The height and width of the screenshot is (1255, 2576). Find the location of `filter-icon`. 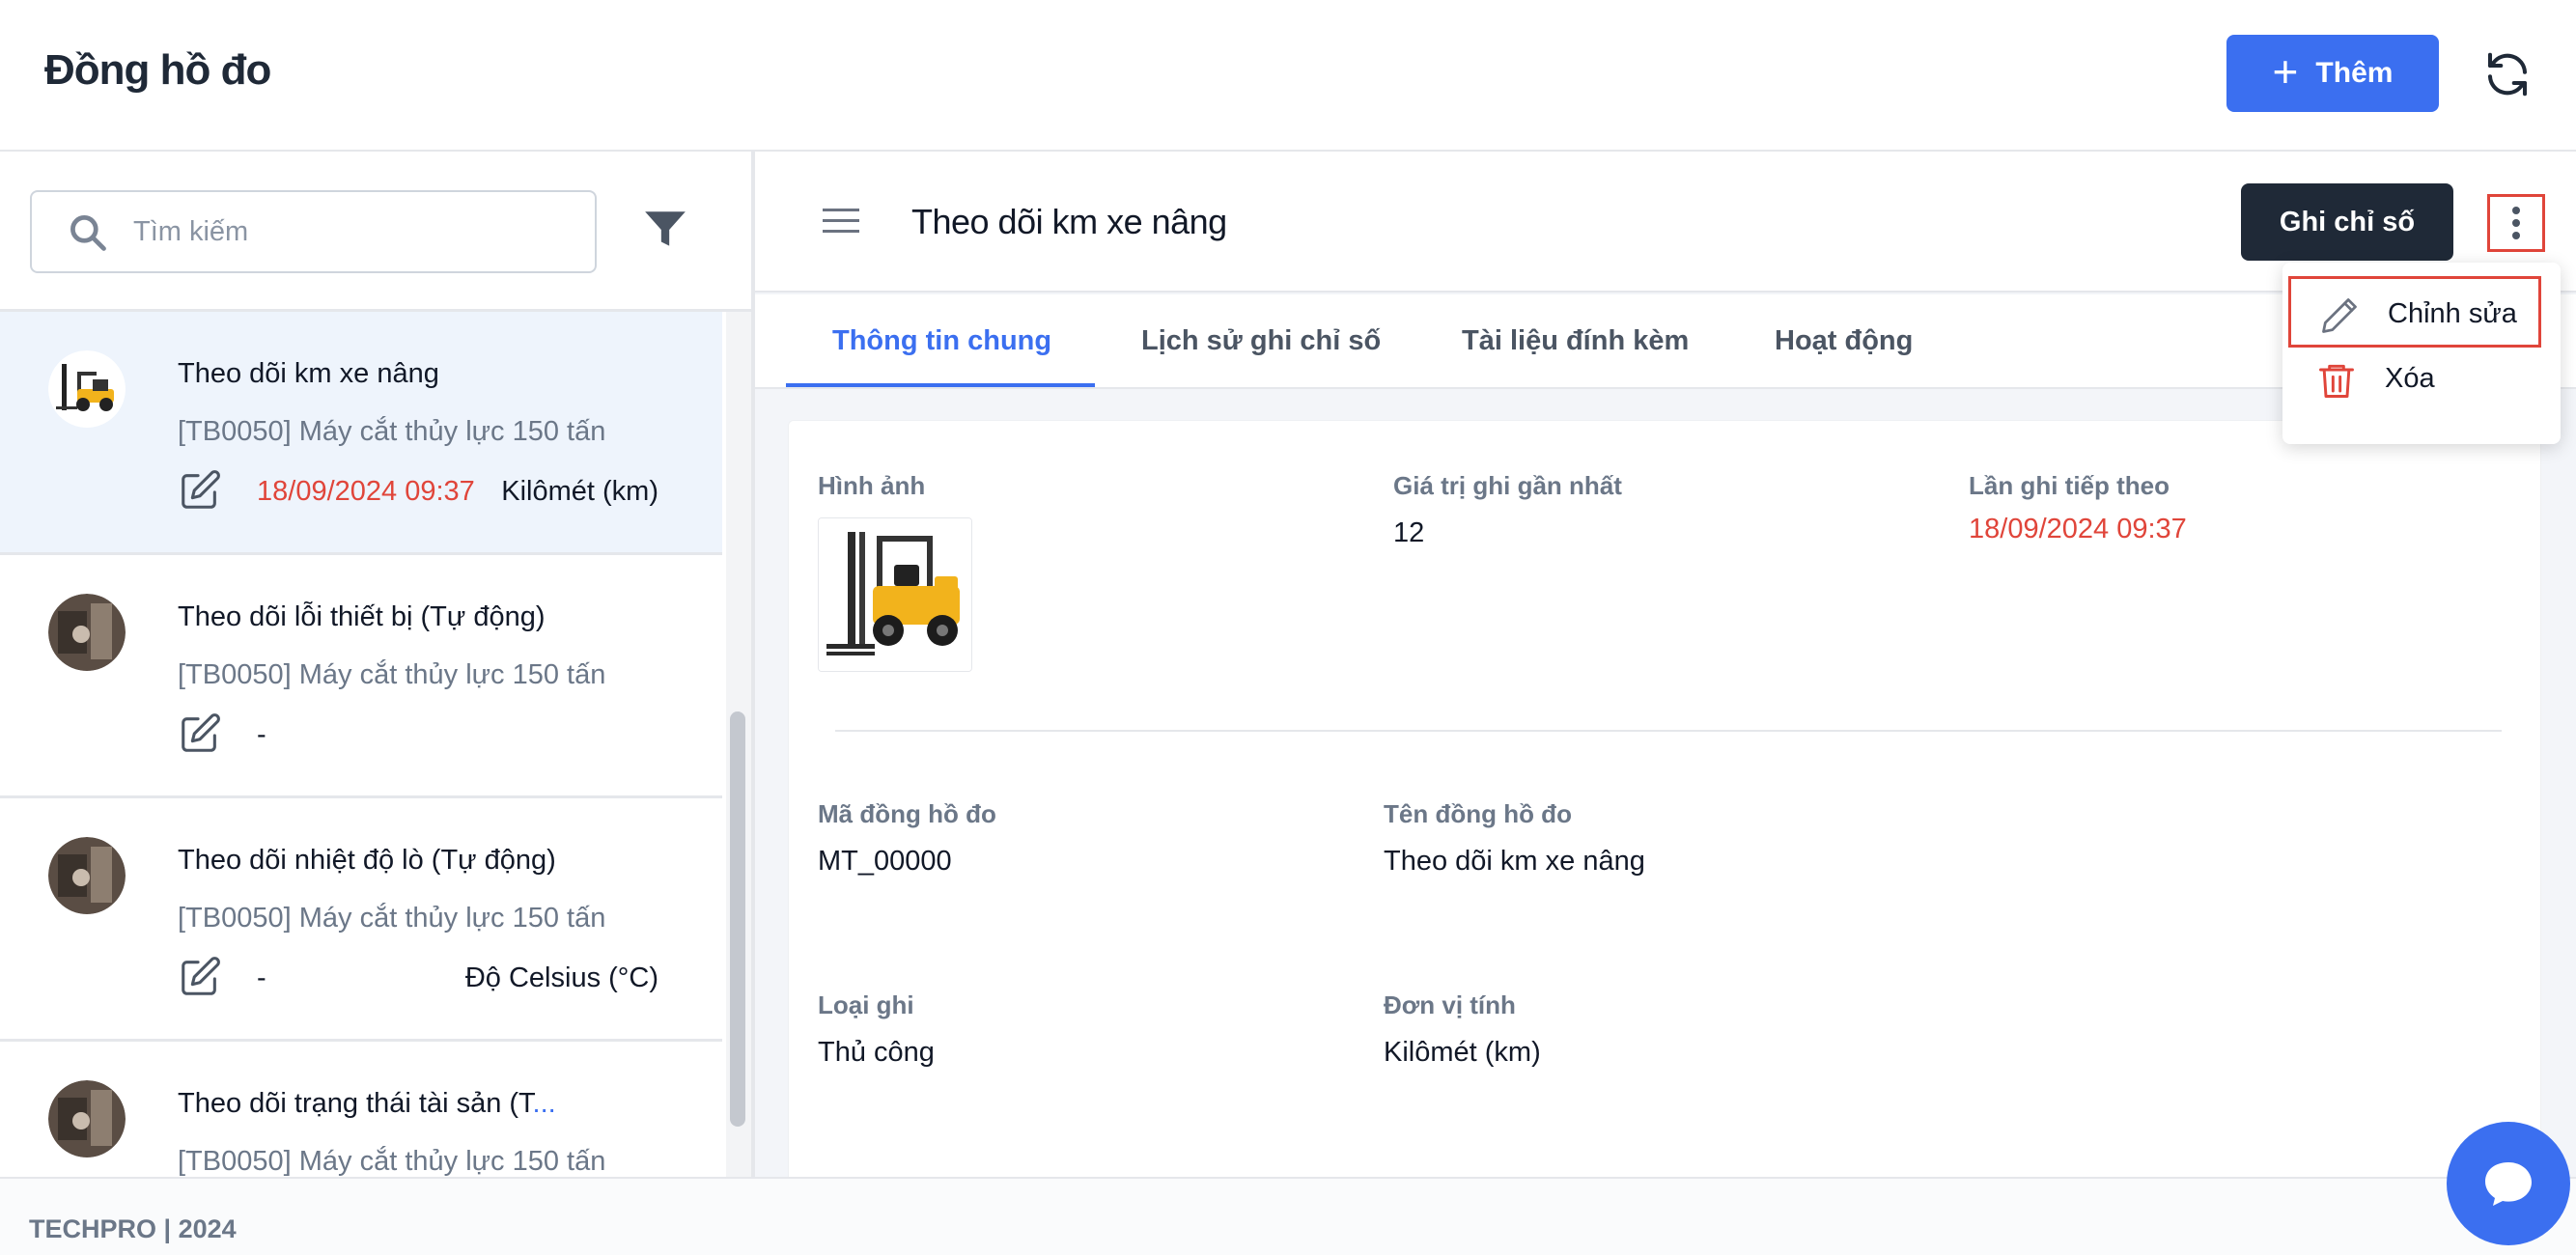

filter-icon is located at coordinates (665, 230).